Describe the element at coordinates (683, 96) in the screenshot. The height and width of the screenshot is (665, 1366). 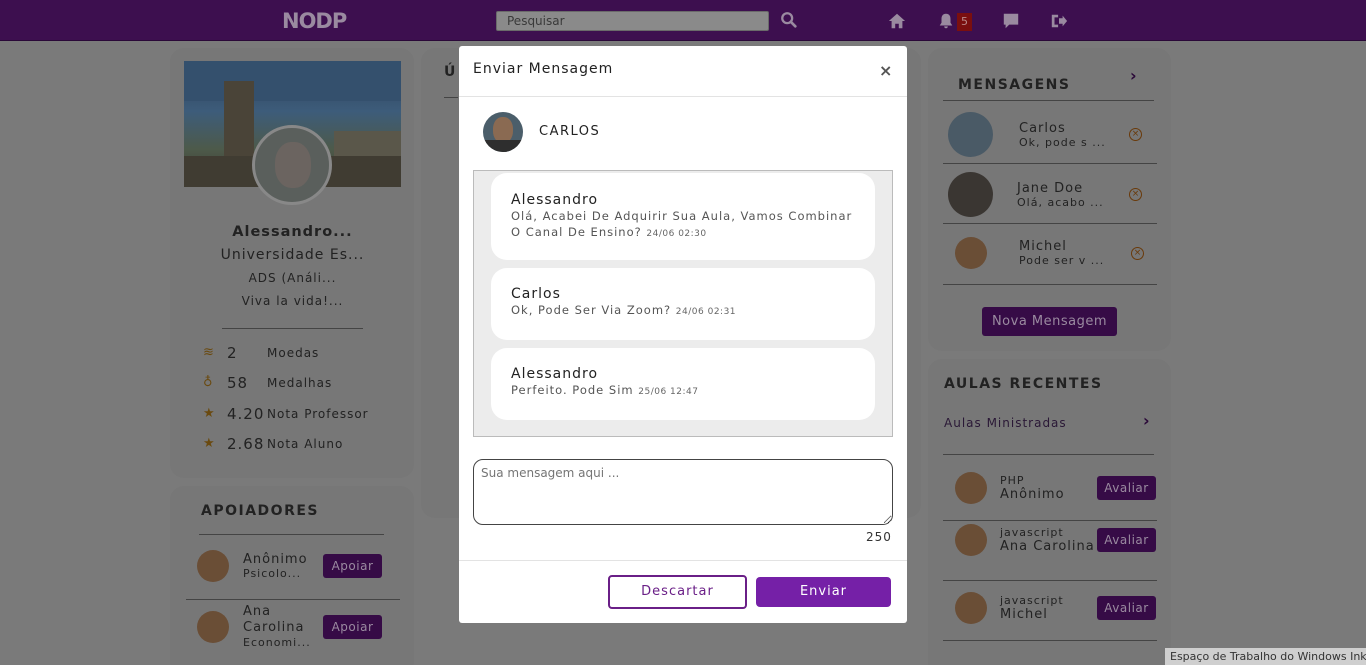
I see `modal-header-divider` at that location.